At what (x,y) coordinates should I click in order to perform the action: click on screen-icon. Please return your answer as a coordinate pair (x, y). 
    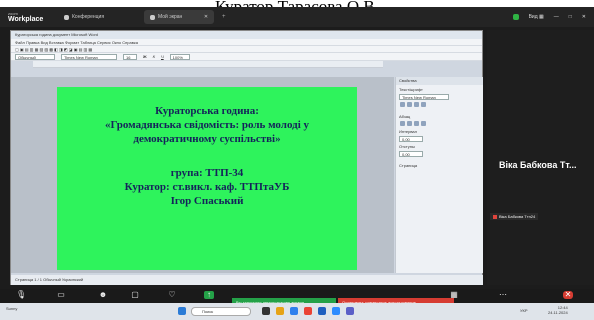
    Looking at the image, I should click on (153, 17).